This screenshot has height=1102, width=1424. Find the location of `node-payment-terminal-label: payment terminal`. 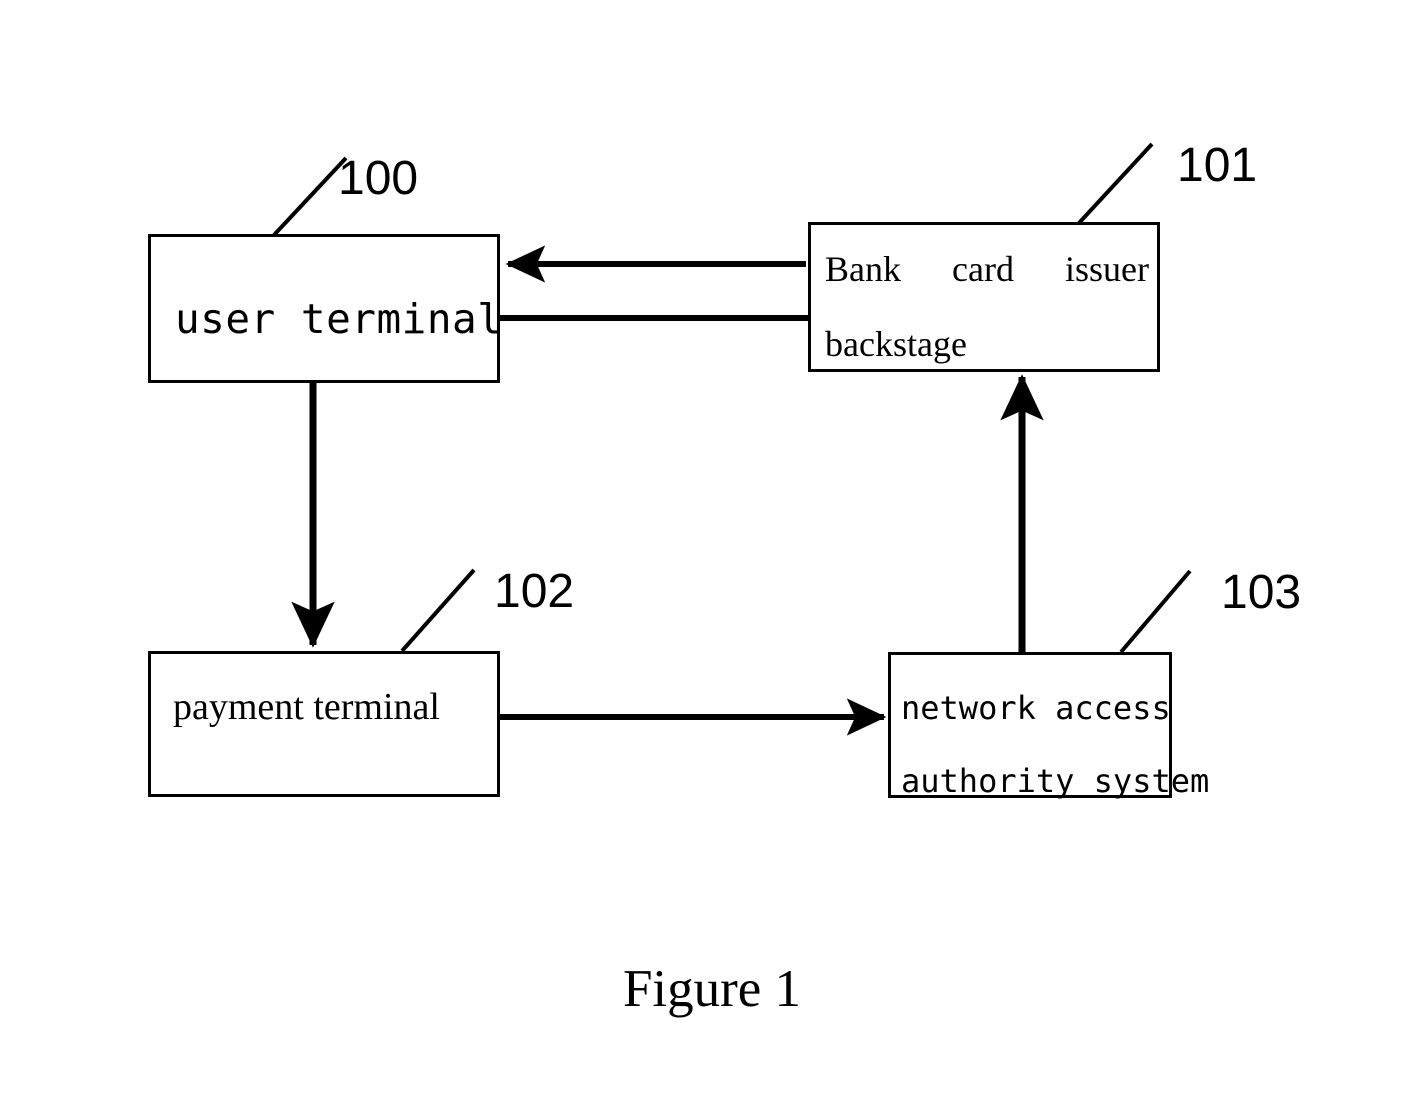

node-payment-terminal-label: payment terminal is located at coordinates (306, 707).